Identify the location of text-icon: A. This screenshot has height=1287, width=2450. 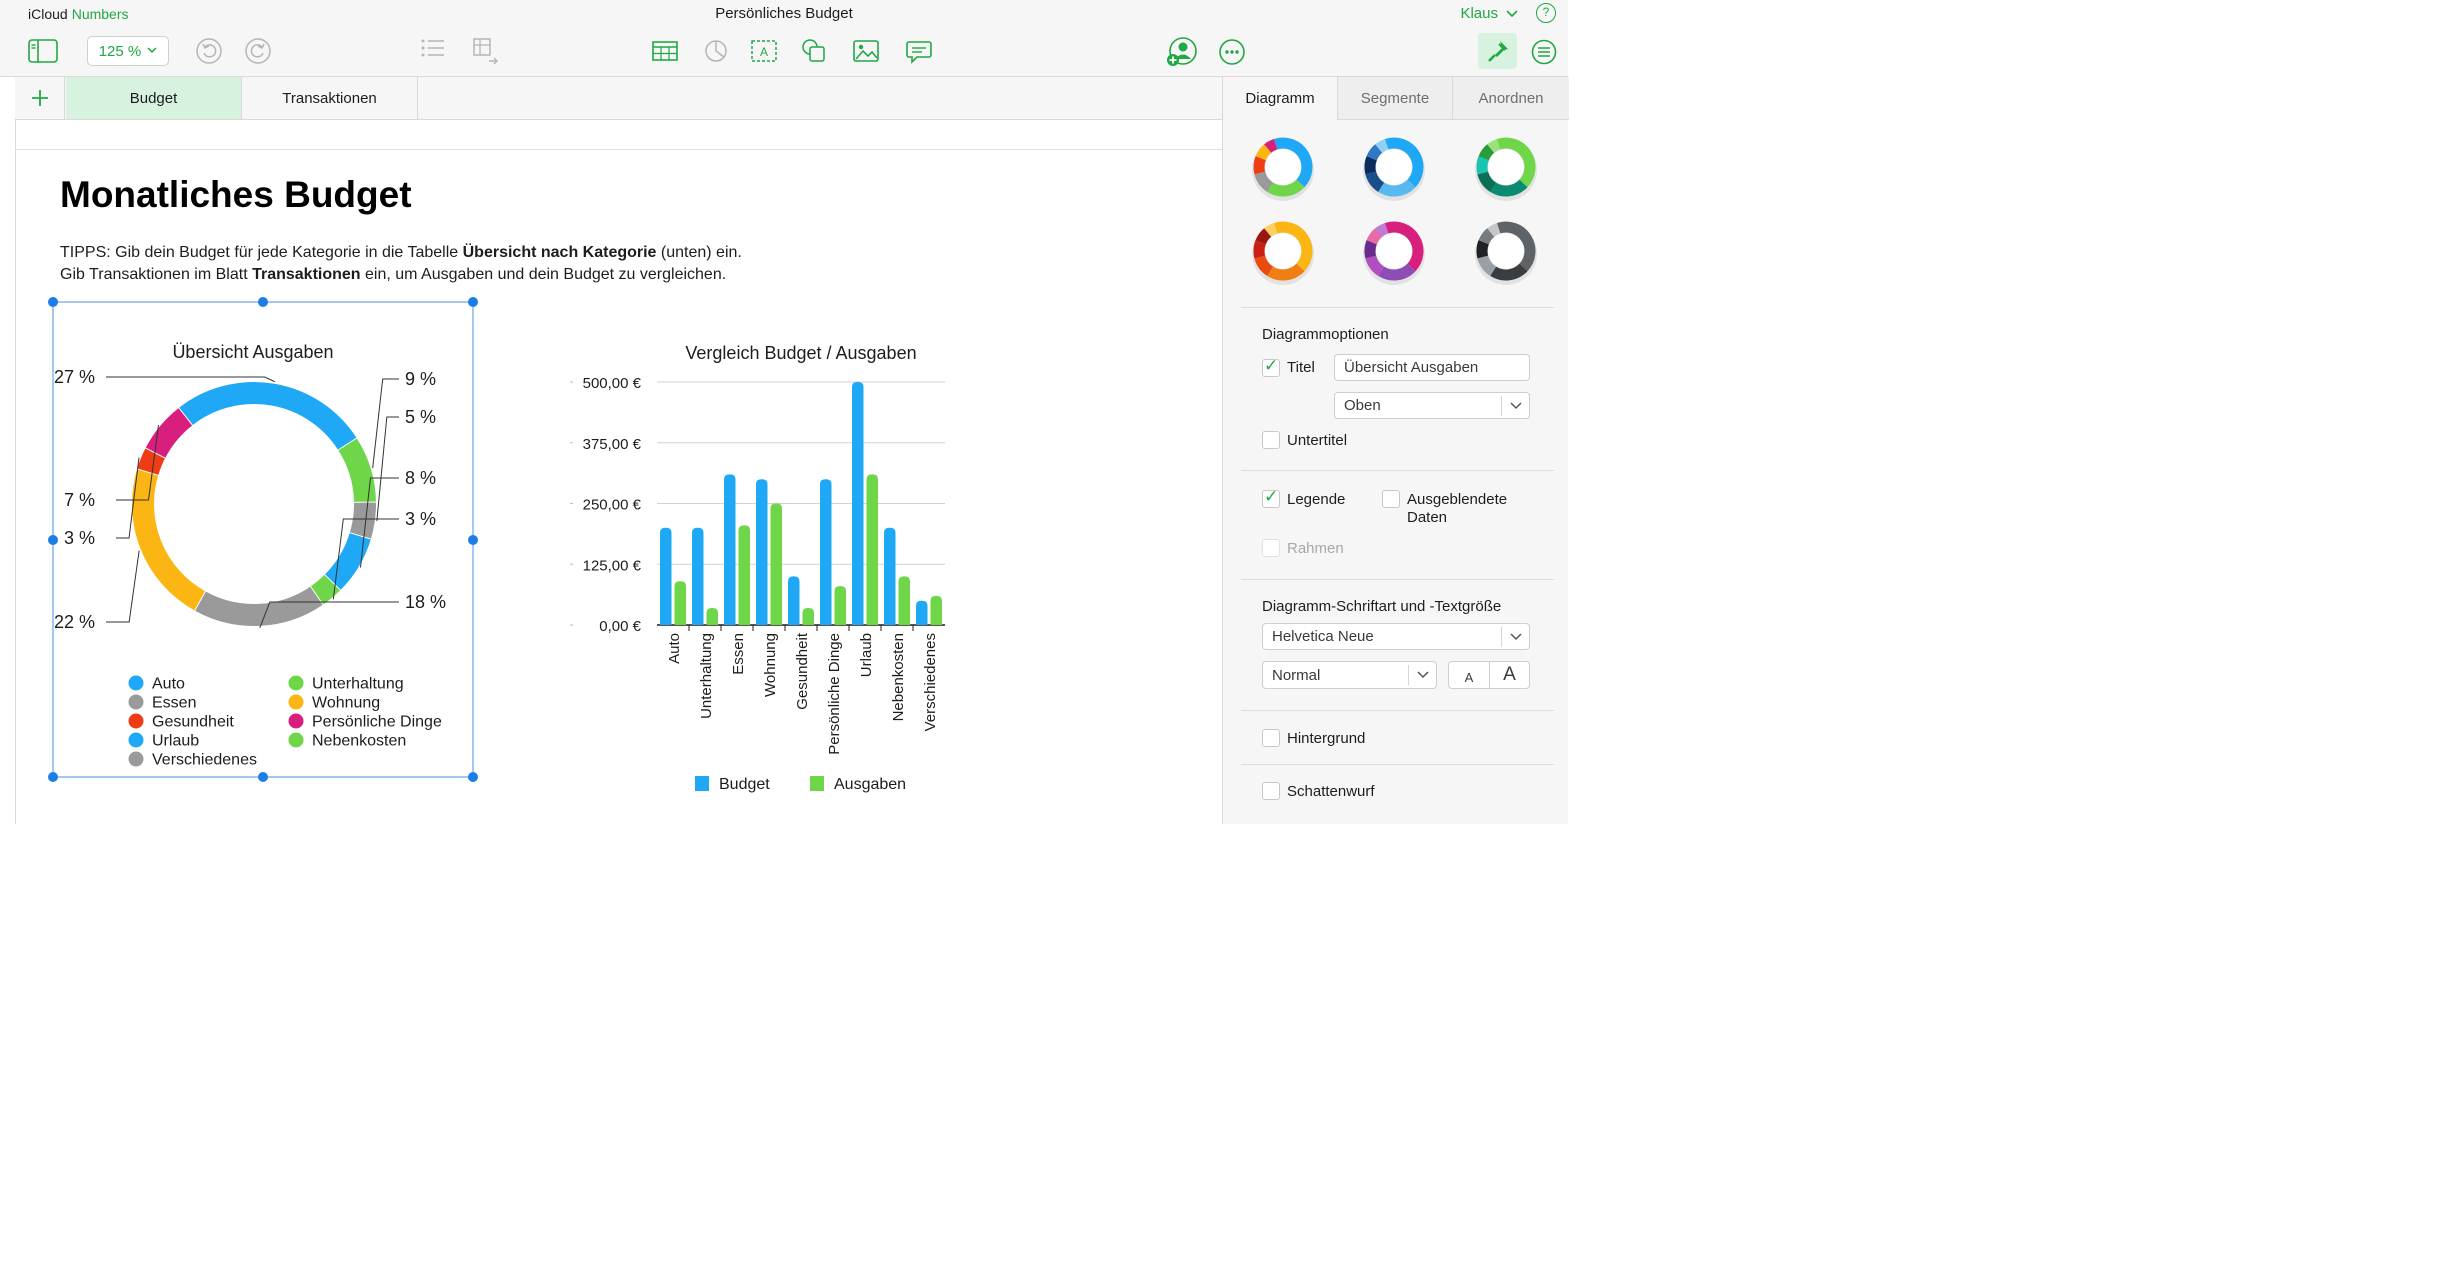
(764, 51).